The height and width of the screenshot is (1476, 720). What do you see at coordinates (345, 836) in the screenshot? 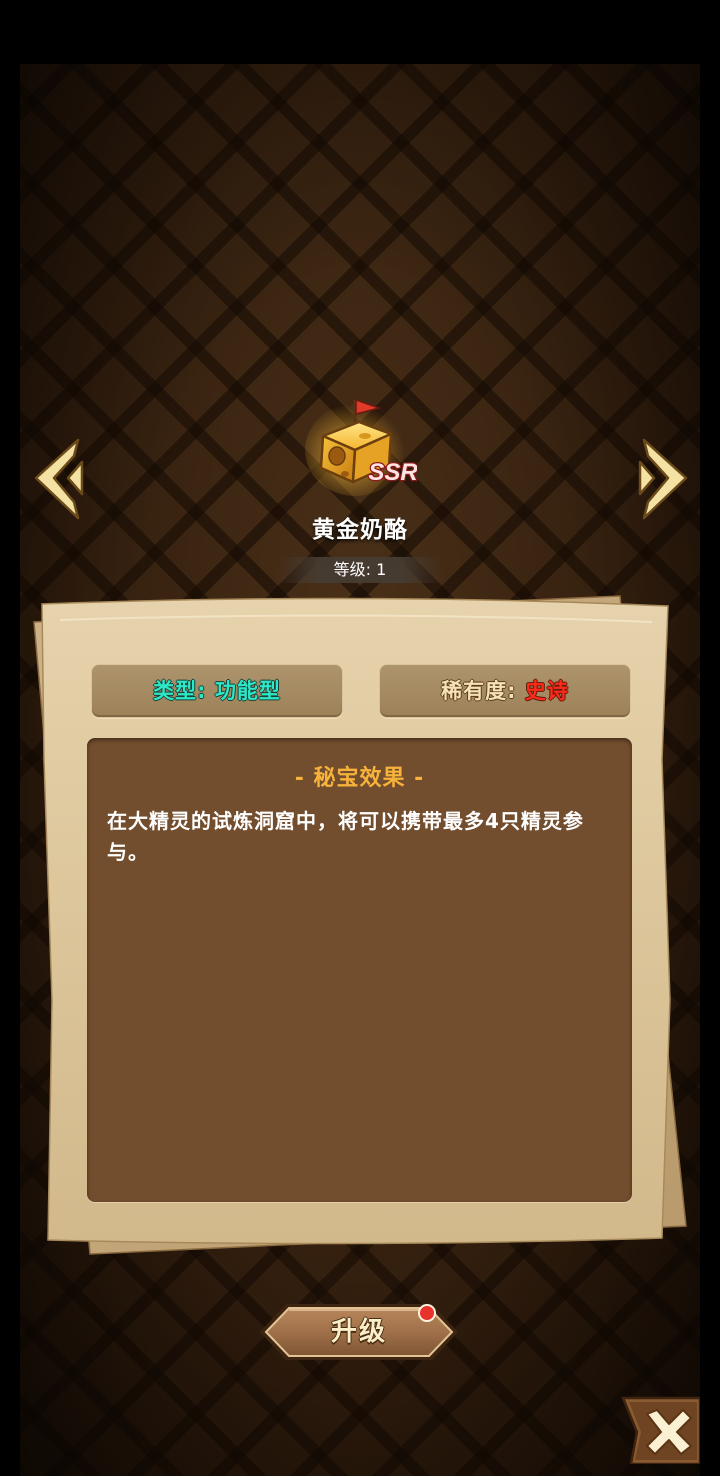
I see `effect-description: 在大精灵的试炼洞窟中，将可以携带最多4只精灵参与。` at bounding box center [345, 836].